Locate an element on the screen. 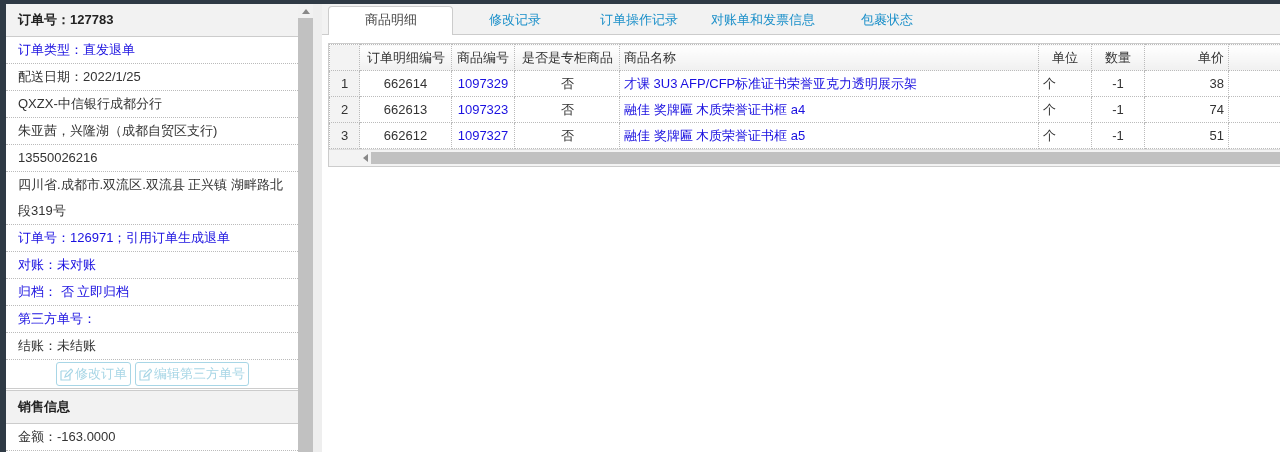 The height and width of the screenshot is (452, 1280). table-cell: 51 is located at coordinates (1186, 135).